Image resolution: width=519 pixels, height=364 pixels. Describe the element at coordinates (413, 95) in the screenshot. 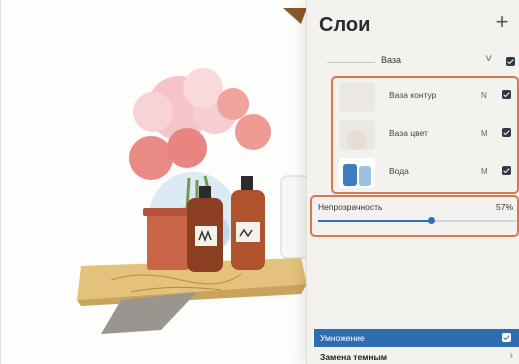

I see `layer-name: Ваза контур` at that location.